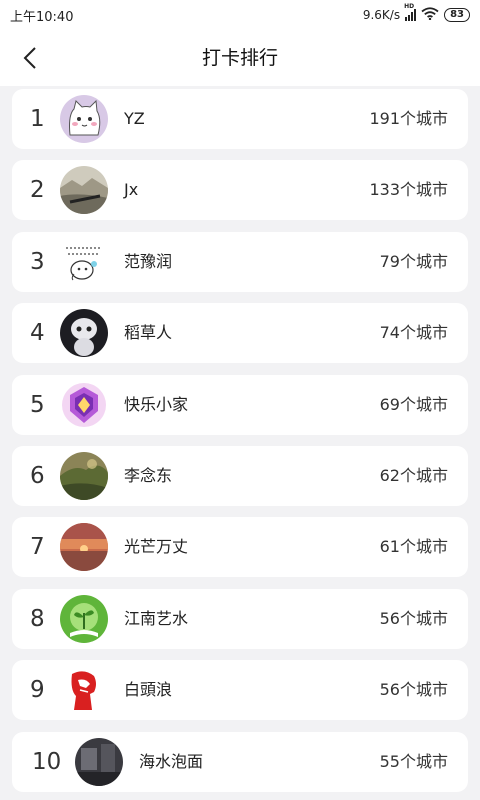 This screenshot has width=480, height=800. I want to click on red-portrait-avatar, so click(84, 690).